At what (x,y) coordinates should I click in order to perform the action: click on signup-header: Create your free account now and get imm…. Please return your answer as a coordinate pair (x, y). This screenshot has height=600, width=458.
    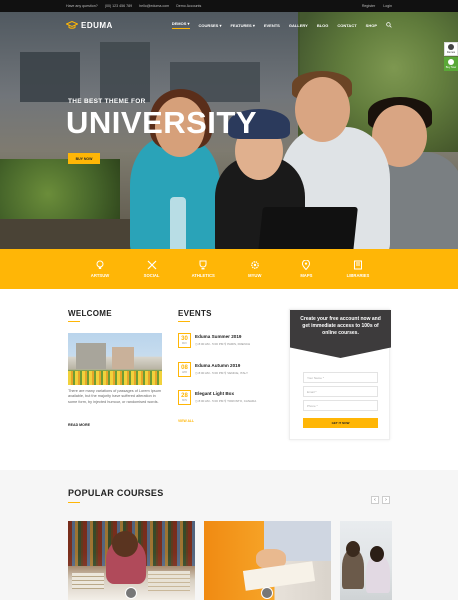
    Looking at the image, I should click on (340, 334).